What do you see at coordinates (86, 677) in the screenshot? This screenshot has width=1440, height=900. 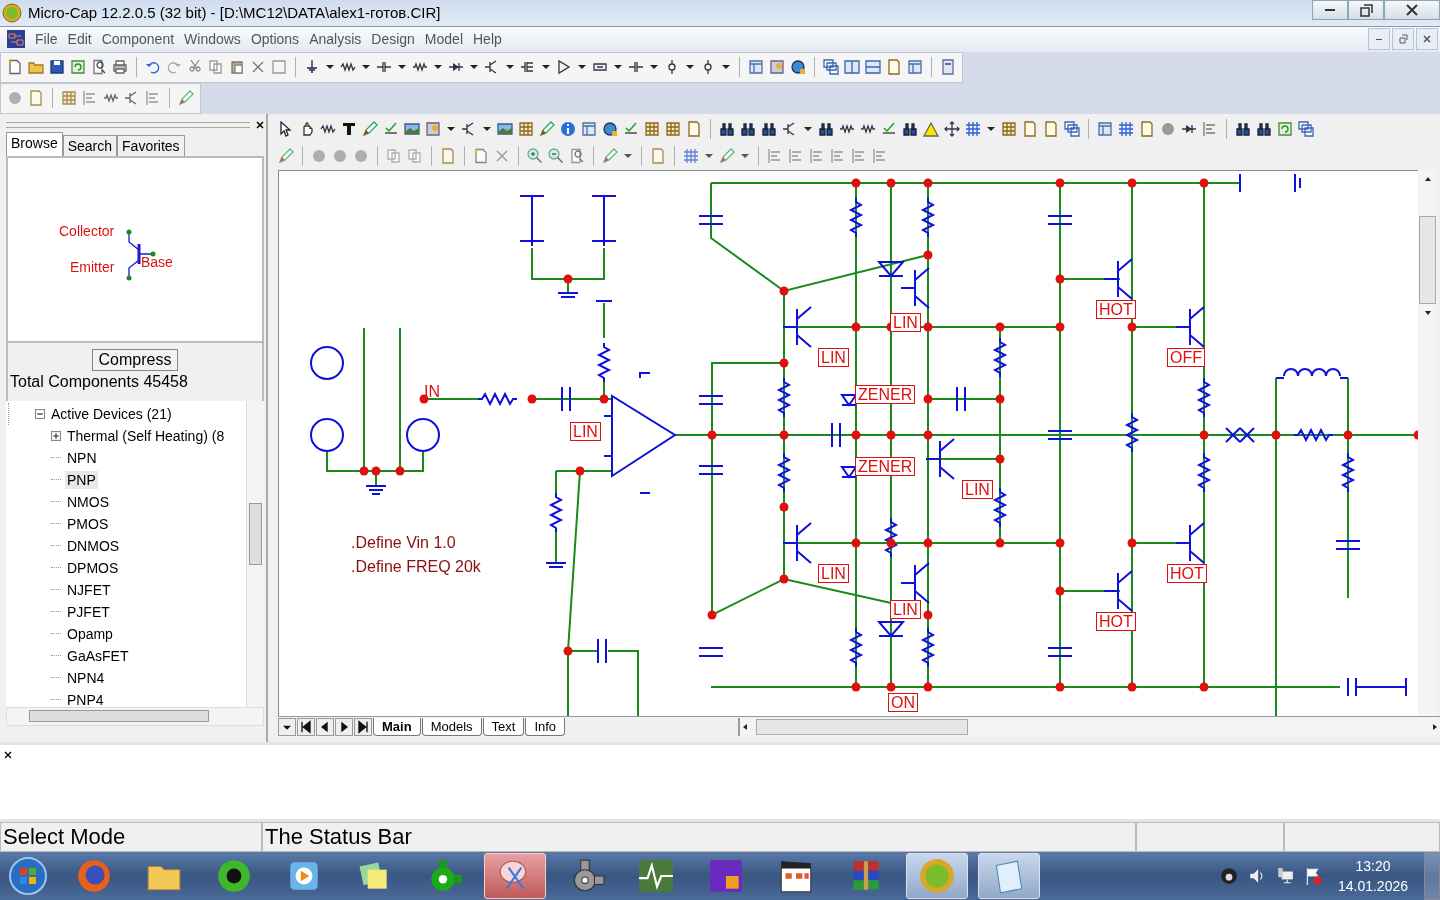 I see `tree-item: NPN4` at bounding box center [86, 677].